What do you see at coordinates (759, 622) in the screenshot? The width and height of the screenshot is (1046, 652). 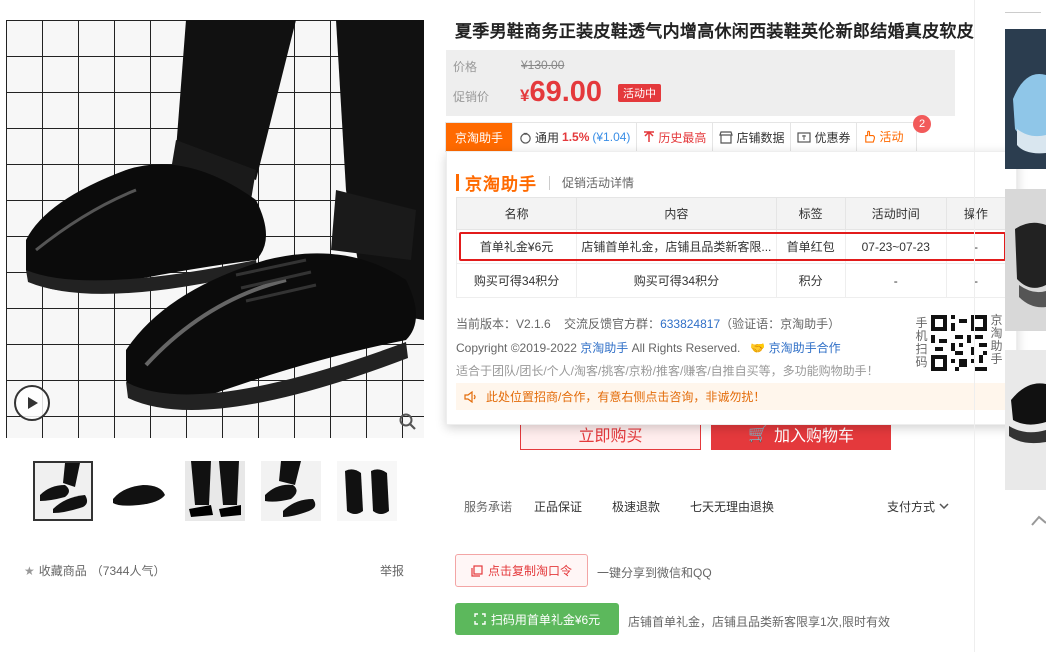 I see `coupon-description: 店铺首单礼金，店铺且品类新客限享1次,限时有效` at bounding box center [759, 622].